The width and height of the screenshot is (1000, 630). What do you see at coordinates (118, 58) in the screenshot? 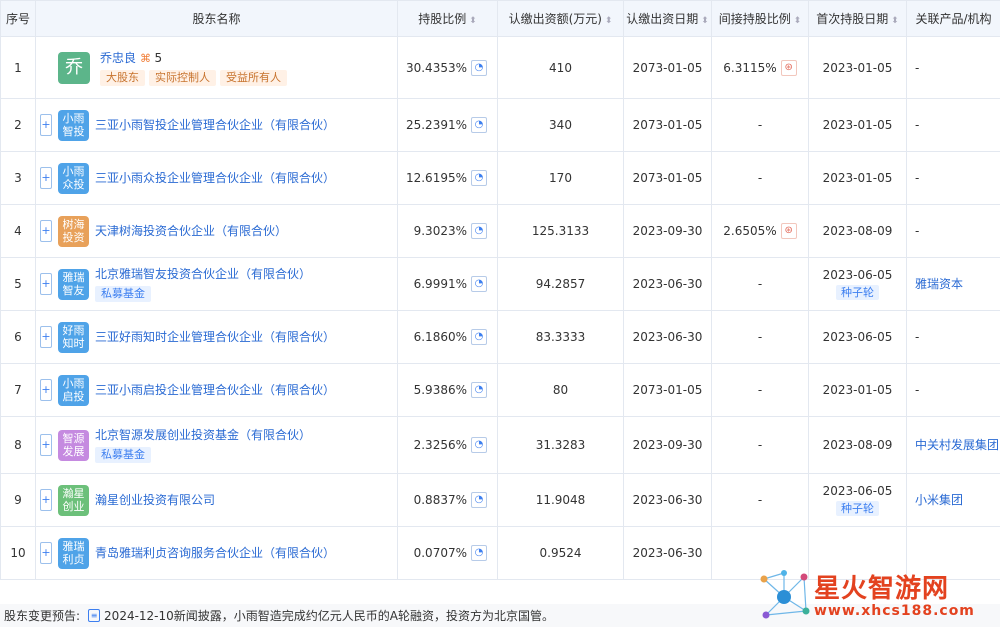
I see `shareholder-name-link: 乔忠良` at bounding box center [118, 58].